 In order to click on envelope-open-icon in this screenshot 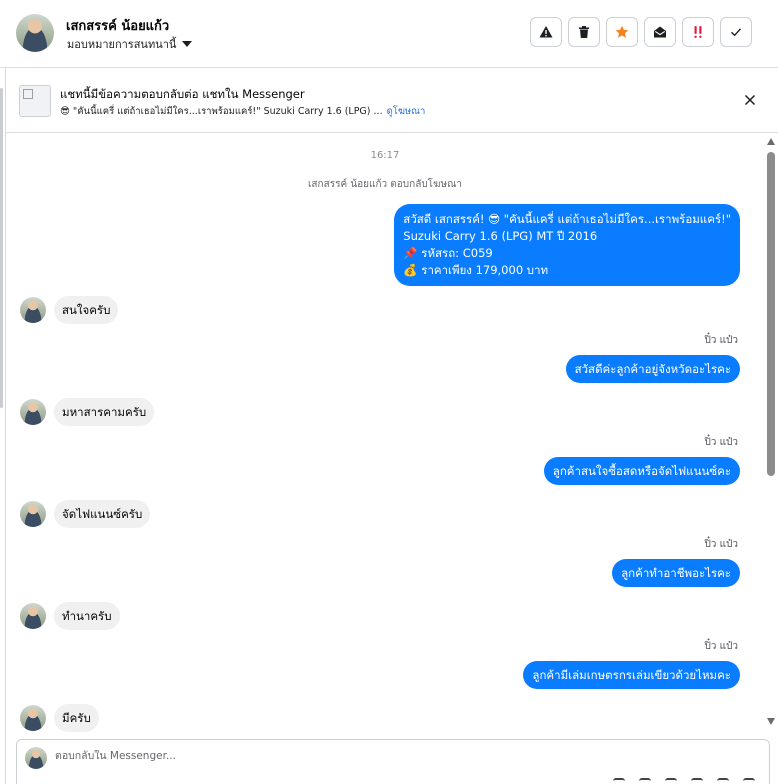, I will do `click(660, 32)`.